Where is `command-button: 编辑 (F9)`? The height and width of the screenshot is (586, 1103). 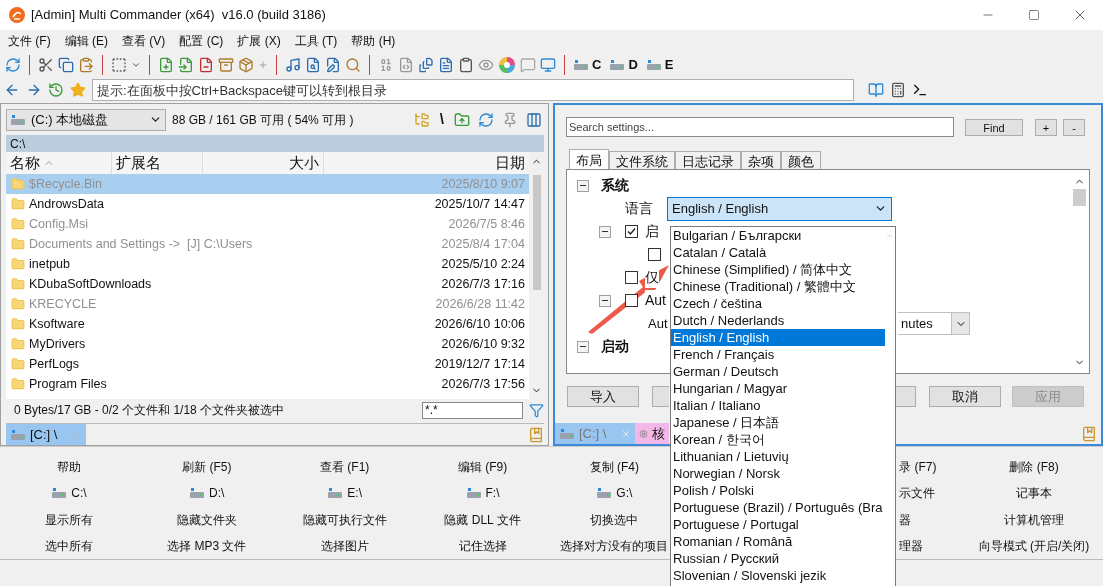
command-button: 编辑 (F9) is located at coordinates (482, 467).